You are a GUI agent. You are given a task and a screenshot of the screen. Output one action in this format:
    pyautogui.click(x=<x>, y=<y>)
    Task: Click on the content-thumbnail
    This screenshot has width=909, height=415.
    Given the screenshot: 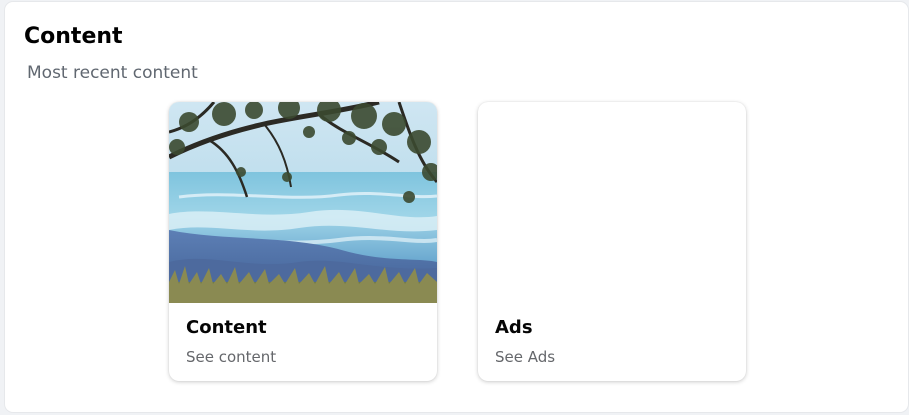 What is the action you would take?
    pyautogui.click(x=303, y=202)
    